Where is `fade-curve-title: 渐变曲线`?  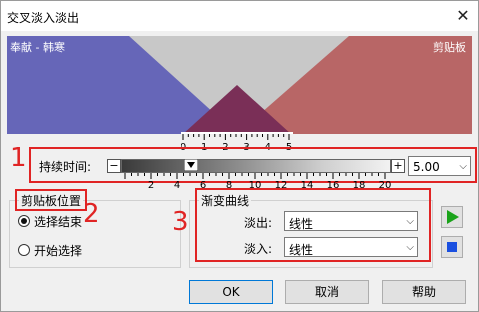
fade-curve-title: 渐变曲线 is located at coordinates (225, 200).